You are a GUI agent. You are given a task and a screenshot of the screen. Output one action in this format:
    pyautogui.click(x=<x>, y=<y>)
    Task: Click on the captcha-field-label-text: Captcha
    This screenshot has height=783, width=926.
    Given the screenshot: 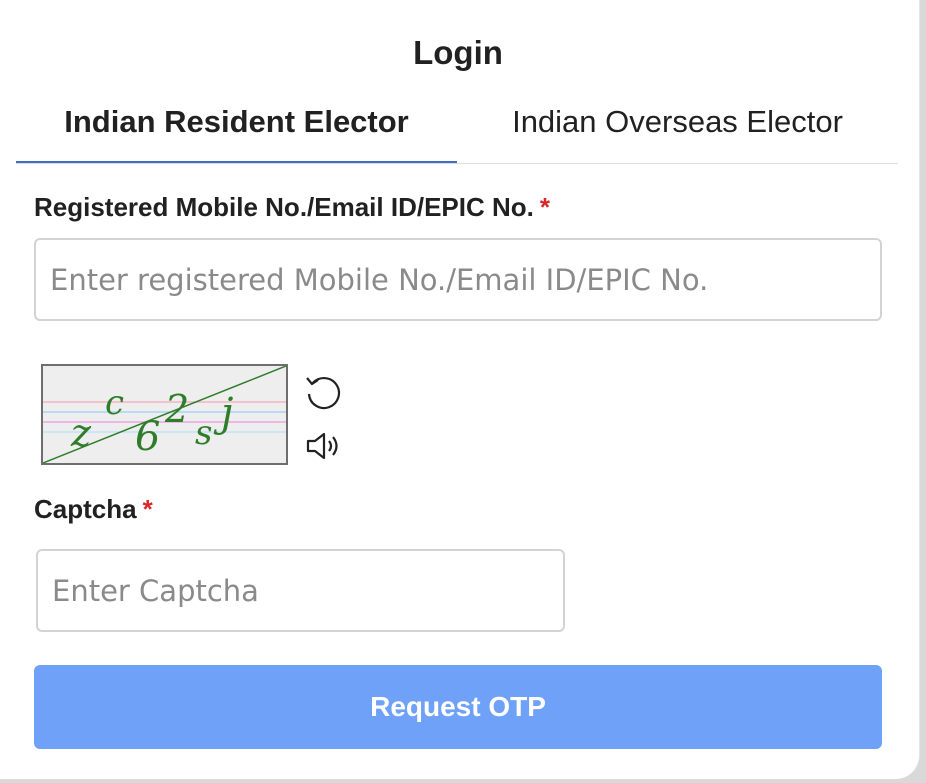 What is the action you would take?
    pyautogui.click(x=85, y=509)
    